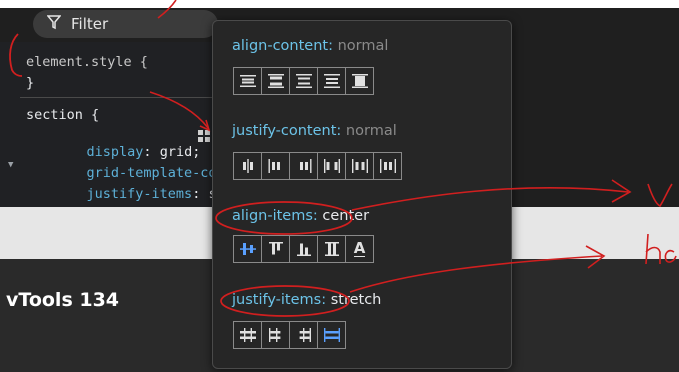 Image resolution: width=679 pixels, height=372 pixels. What do you see at coordinates (90, 24) in the screenshot?
I see `filter-label: Filter` at bounding box center [90, 24].